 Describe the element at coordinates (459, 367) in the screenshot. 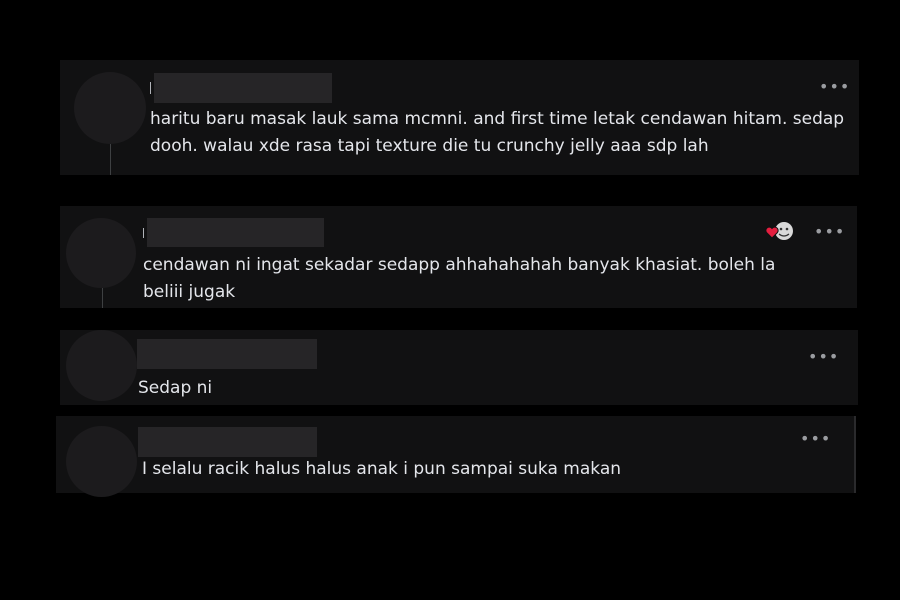

I see `comment-card: ••• Sedap ni` at that location.